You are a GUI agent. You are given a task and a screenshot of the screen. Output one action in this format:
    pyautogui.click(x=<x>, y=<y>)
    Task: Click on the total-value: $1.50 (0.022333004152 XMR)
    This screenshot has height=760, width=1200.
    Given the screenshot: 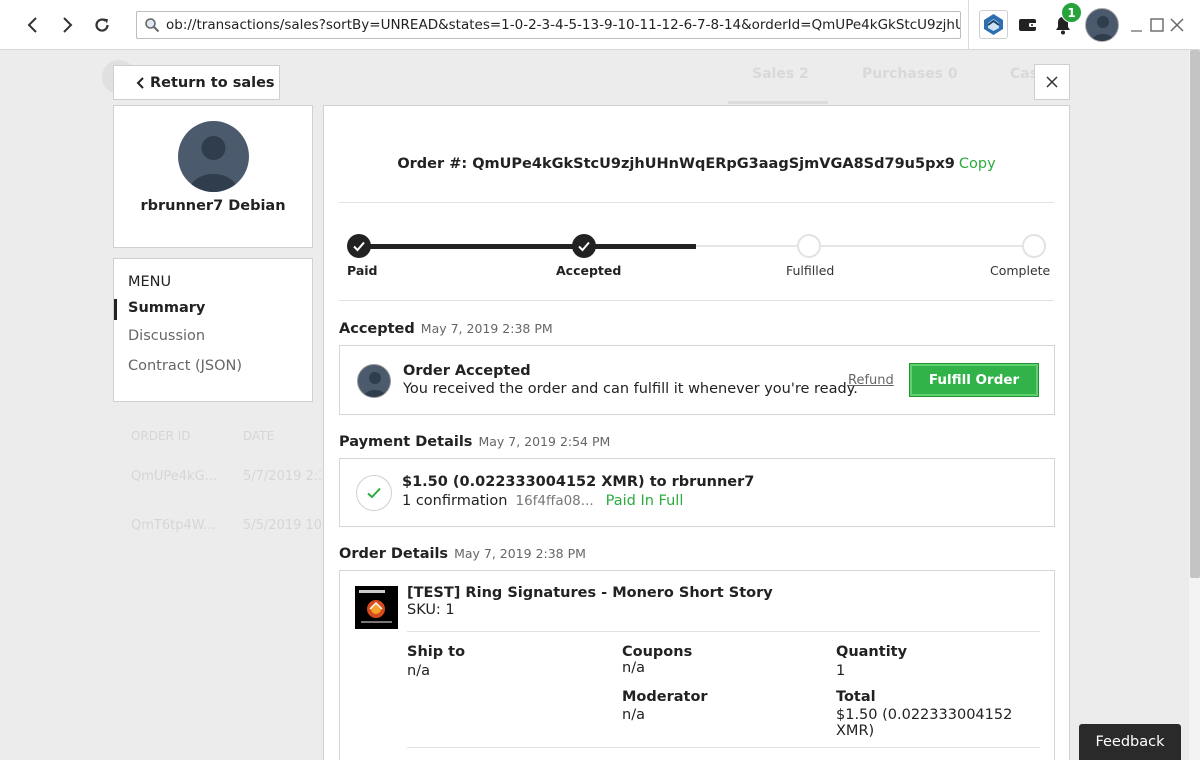 What is the action you would take?
    pyautogui.click(x=924, y=723)
    